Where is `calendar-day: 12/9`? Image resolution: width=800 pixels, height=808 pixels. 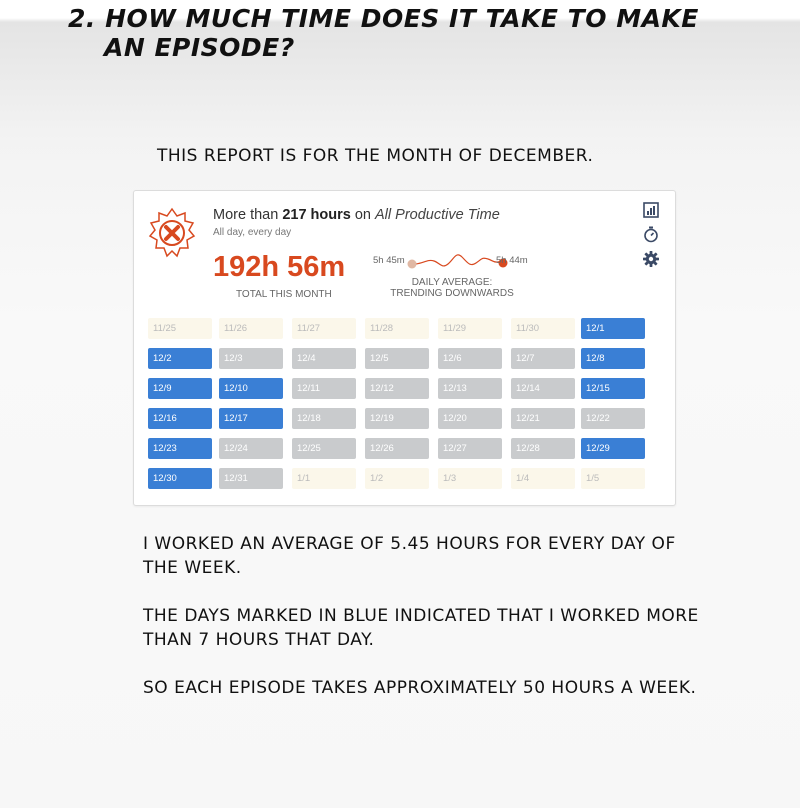
calendar-day: 12/9 is located at coordinates (180, 388).